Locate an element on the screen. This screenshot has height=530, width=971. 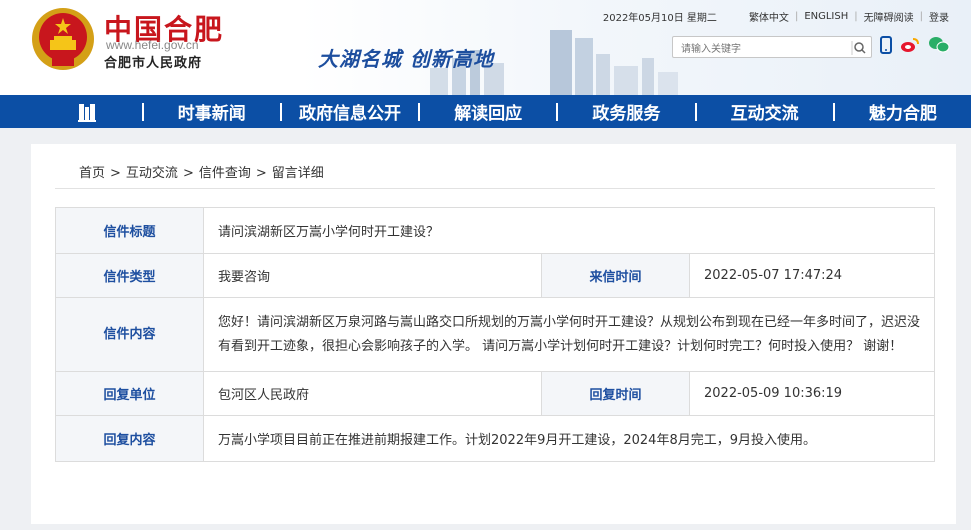
weibo-icon is located at coordinates (910, 45).